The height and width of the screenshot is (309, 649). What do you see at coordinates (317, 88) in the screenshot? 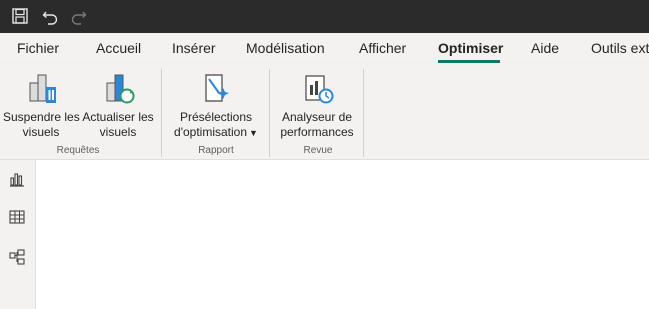
I see `performance-analyzer-icon` at bounding box center [317, 88].